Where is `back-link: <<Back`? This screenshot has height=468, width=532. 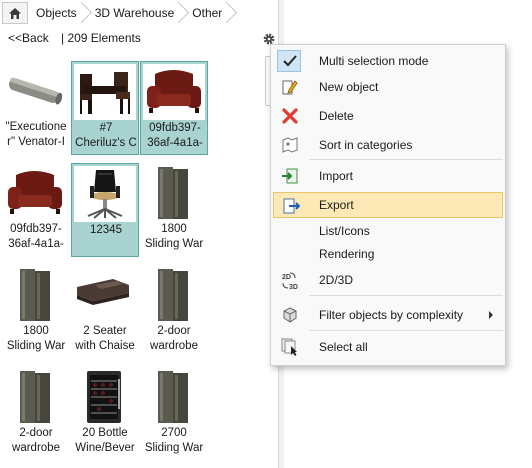 back-link: <<Back is located at coordinates (28, 38).